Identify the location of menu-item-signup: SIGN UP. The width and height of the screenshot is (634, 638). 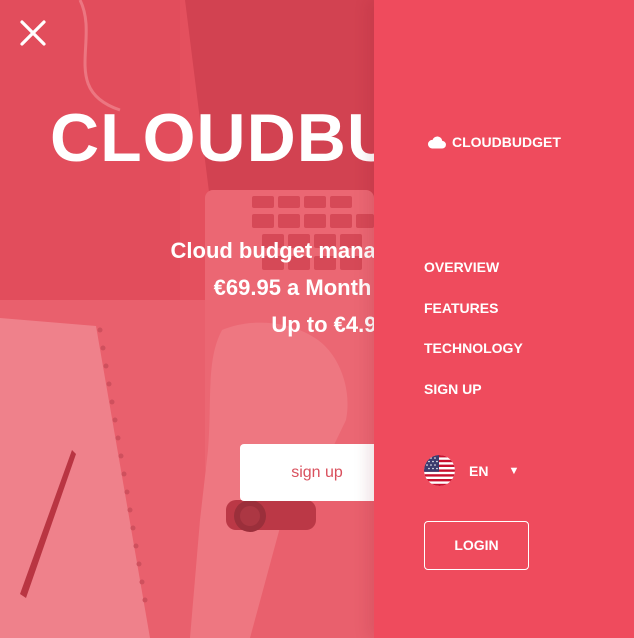
(473, 400).